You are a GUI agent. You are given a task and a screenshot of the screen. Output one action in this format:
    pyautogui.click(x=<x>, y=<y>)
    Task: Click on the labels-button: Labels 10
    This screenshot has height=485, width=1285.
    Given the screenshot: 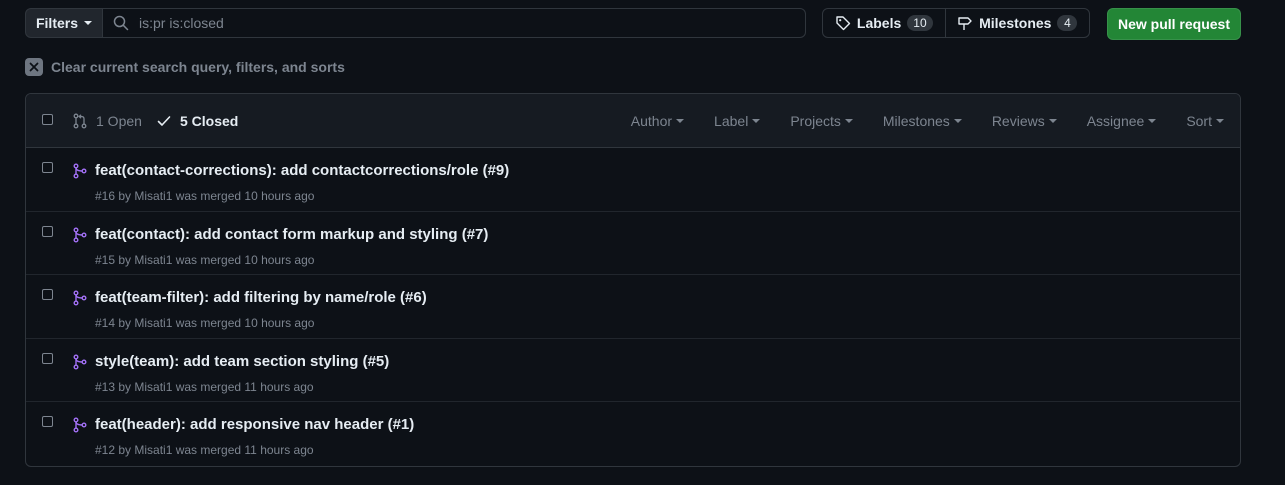 What is the action you would take?
    pyautogui.click(x=884, y=23)
    